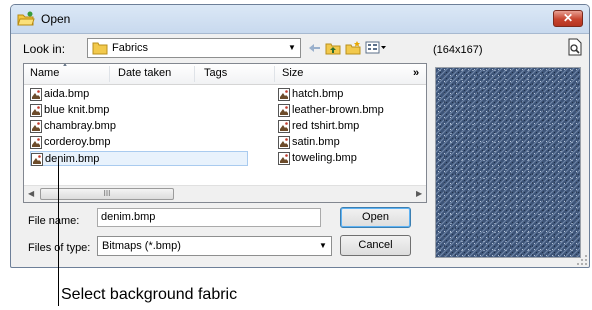 This screenshot has height=310, width=592. What do you see at coordinates (300, 19) in the screenshot?
I see `title-bar: Open ✕` at bounding box center [300, 19].